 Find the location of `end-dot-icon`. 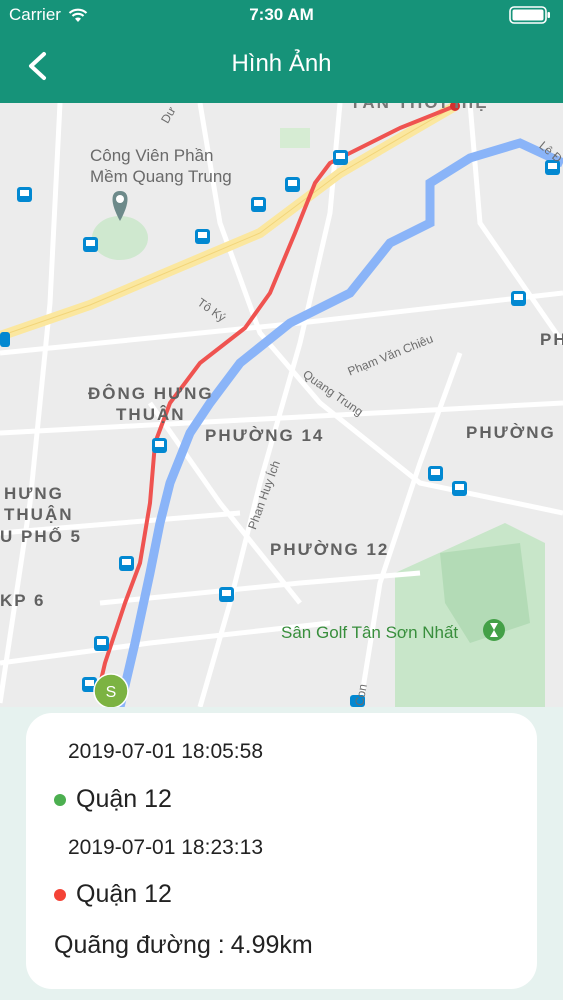

end-dot-icon is located at coordinates (60, 894).